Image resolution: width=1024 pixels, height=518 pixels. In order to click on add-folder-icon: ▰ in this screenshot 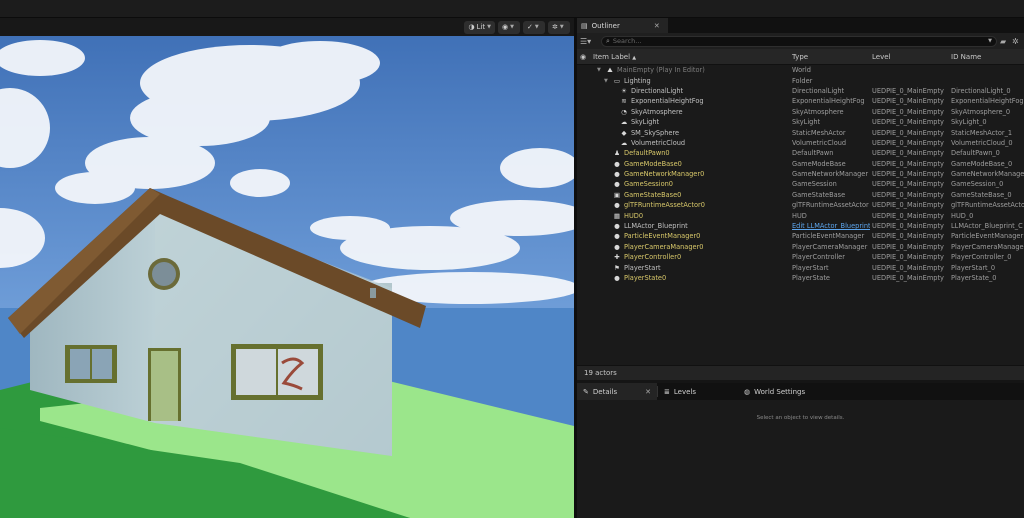, I will do `click(1004, 41)`.